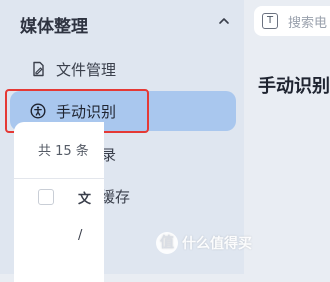 The height and width of the screenshot is (282, 330). What do you see at coordinates (123, 69) in the screenshot?
I see `sidebar-item-file-management: 文件管理` at bounding box center [123, 69].